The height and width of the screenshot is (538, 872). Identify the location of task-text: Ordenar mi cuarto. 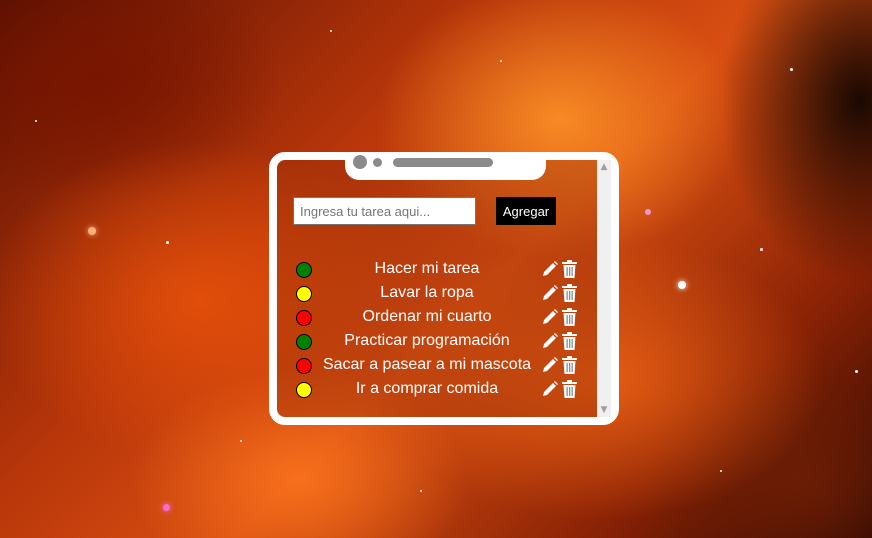
(427, 316).